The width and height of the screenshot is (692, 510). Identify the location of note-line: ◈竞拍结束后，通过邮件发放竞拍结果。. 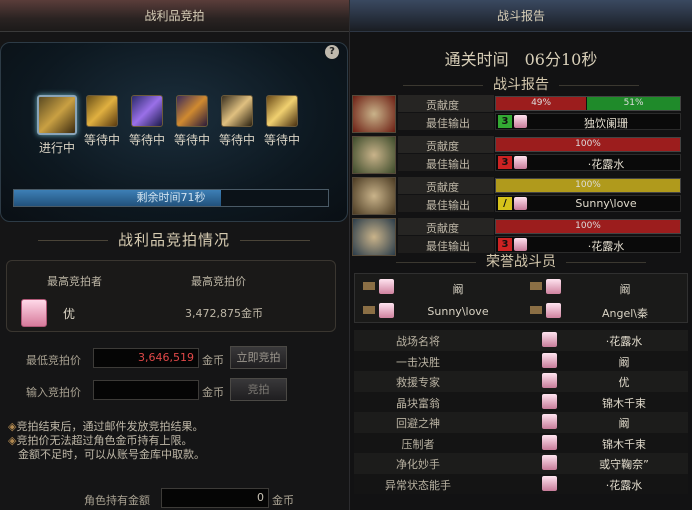
(106, 426).